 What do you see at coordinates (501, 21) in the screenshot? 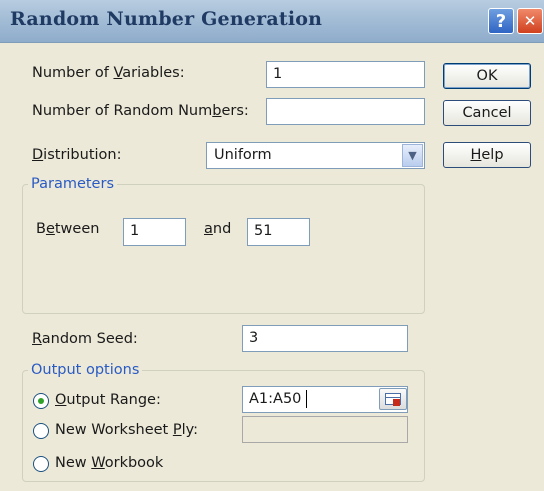
I see `help-icon: ?` at bounding box center [501, 21].